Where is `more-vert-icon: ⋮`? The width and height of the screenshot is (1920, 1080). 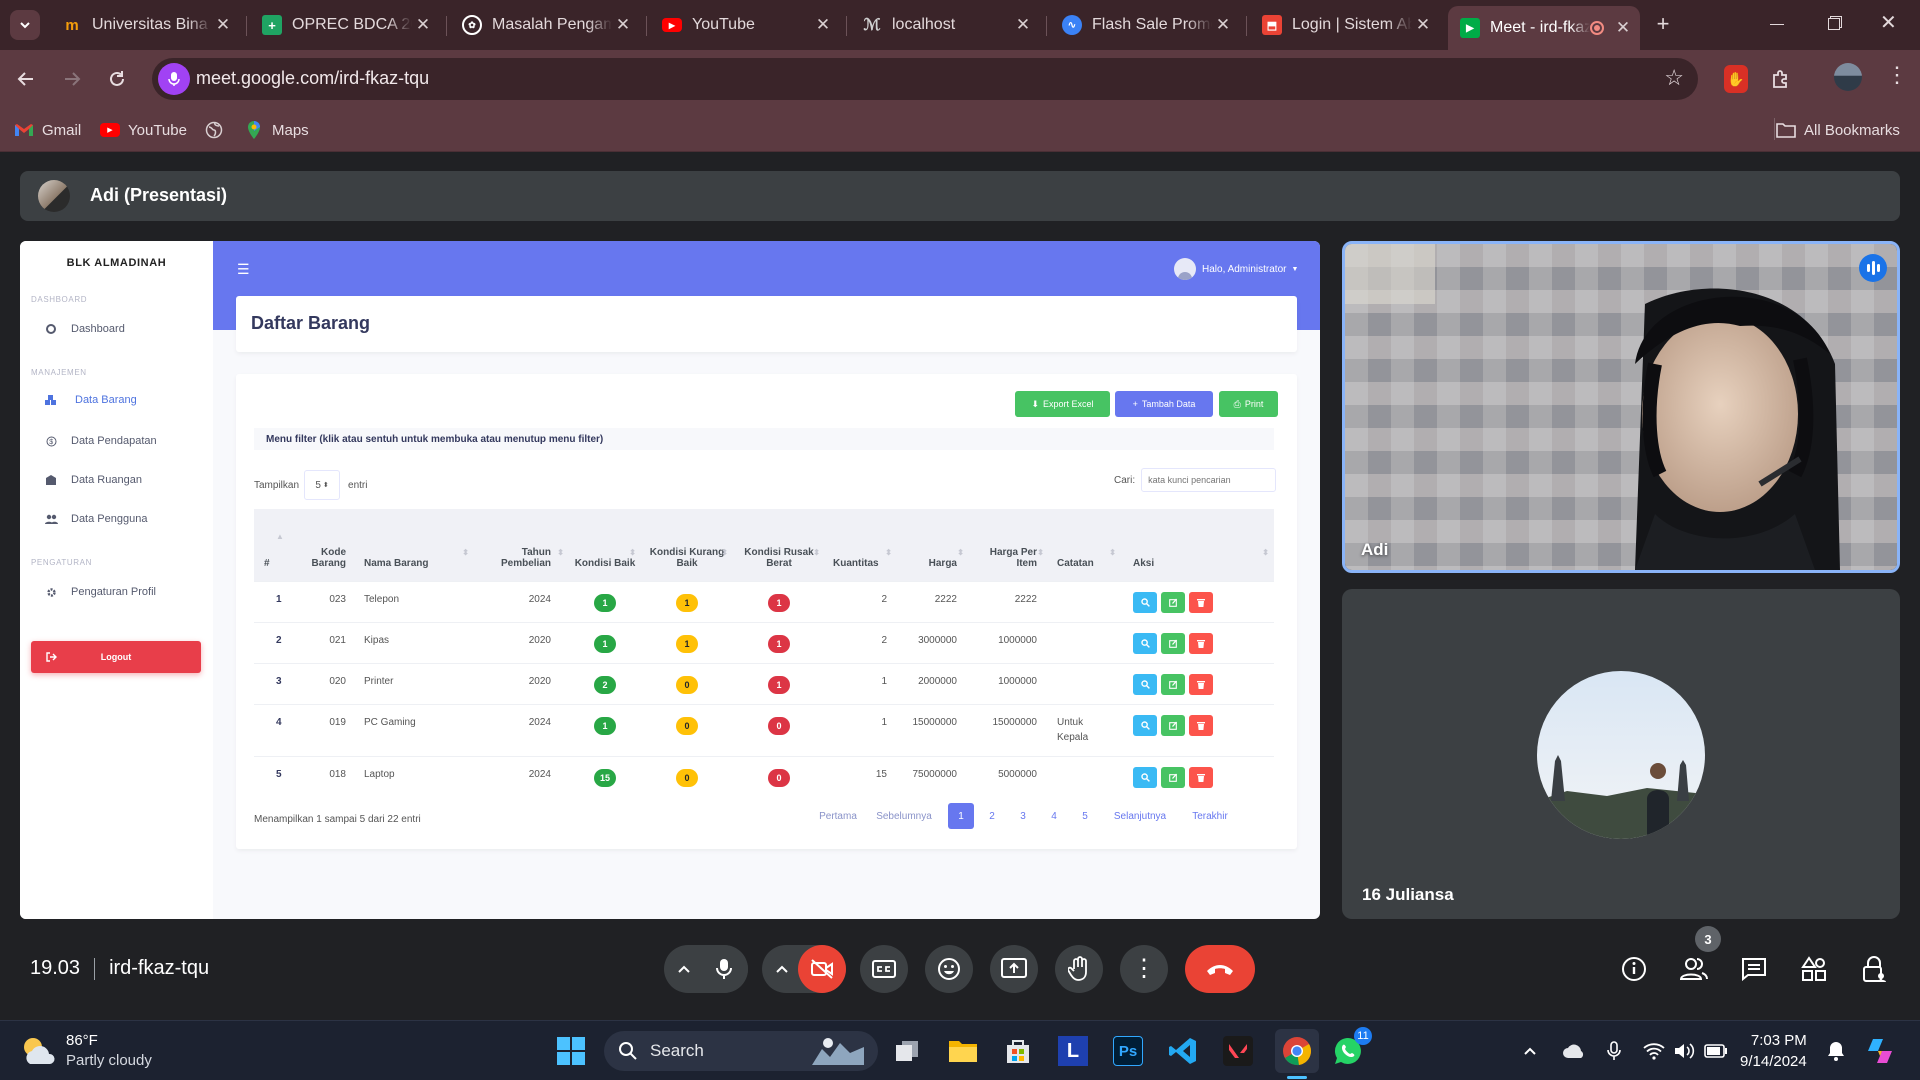 more-vert-icon: ⋮ is located at coordinates (1897, 75).